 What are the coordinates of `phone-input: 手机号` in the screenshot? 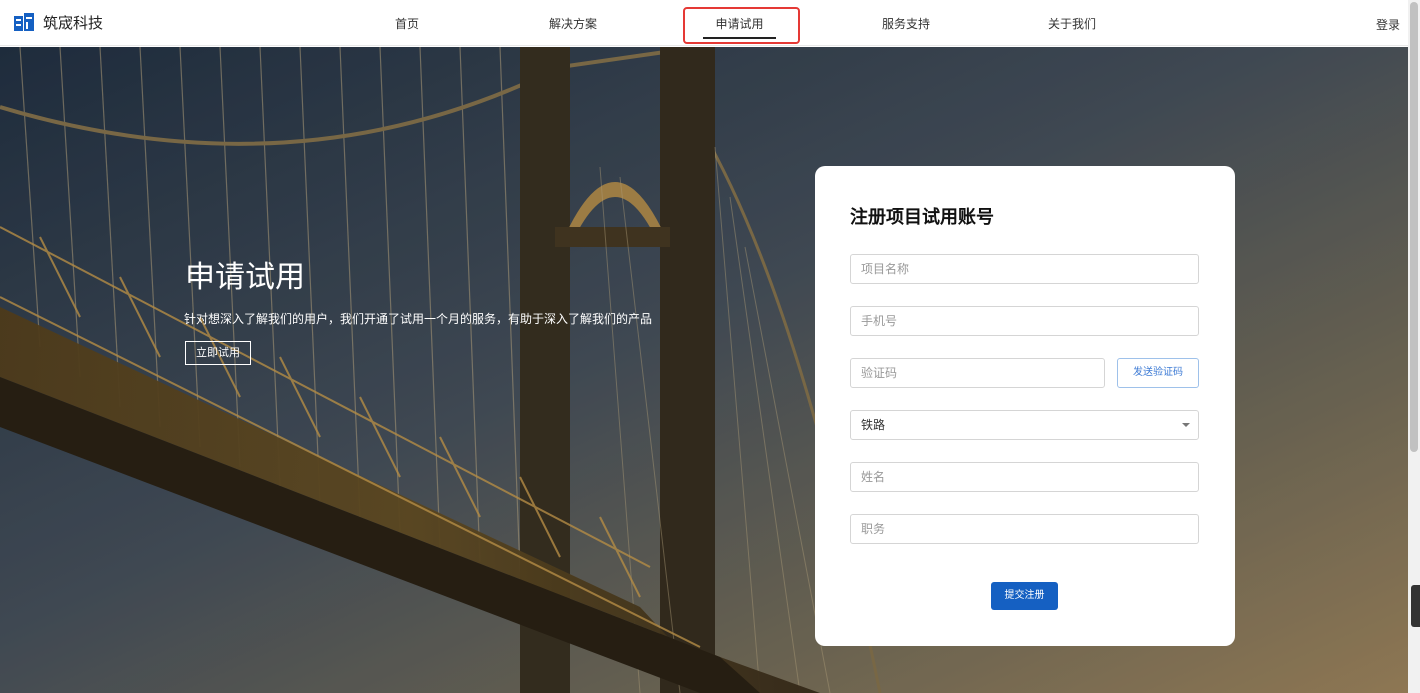 It's located at (1024, 321).